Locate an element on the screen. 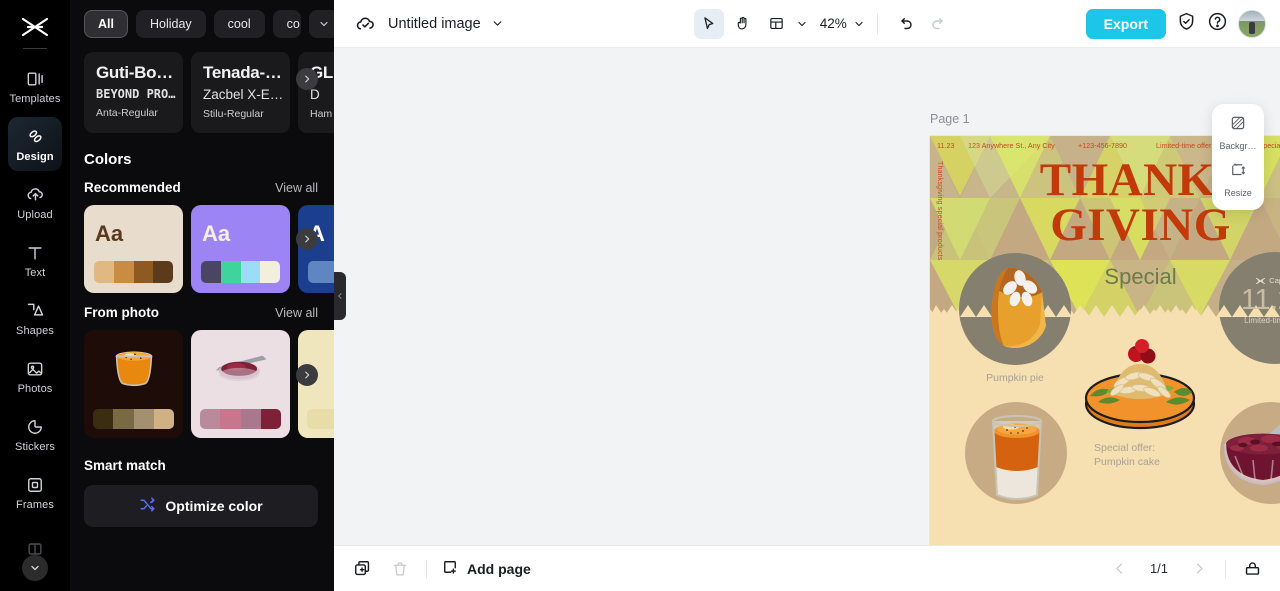 This screenshot has height=591, width=1280. next-page-button is located at coordinates (1199, 569).